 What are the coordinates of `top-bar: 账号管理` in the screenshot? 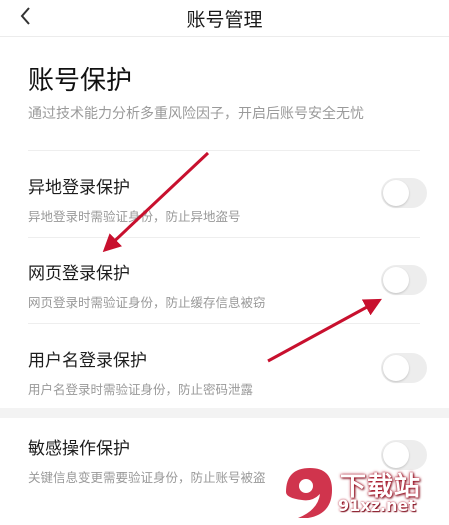 It's located at (224, 18).